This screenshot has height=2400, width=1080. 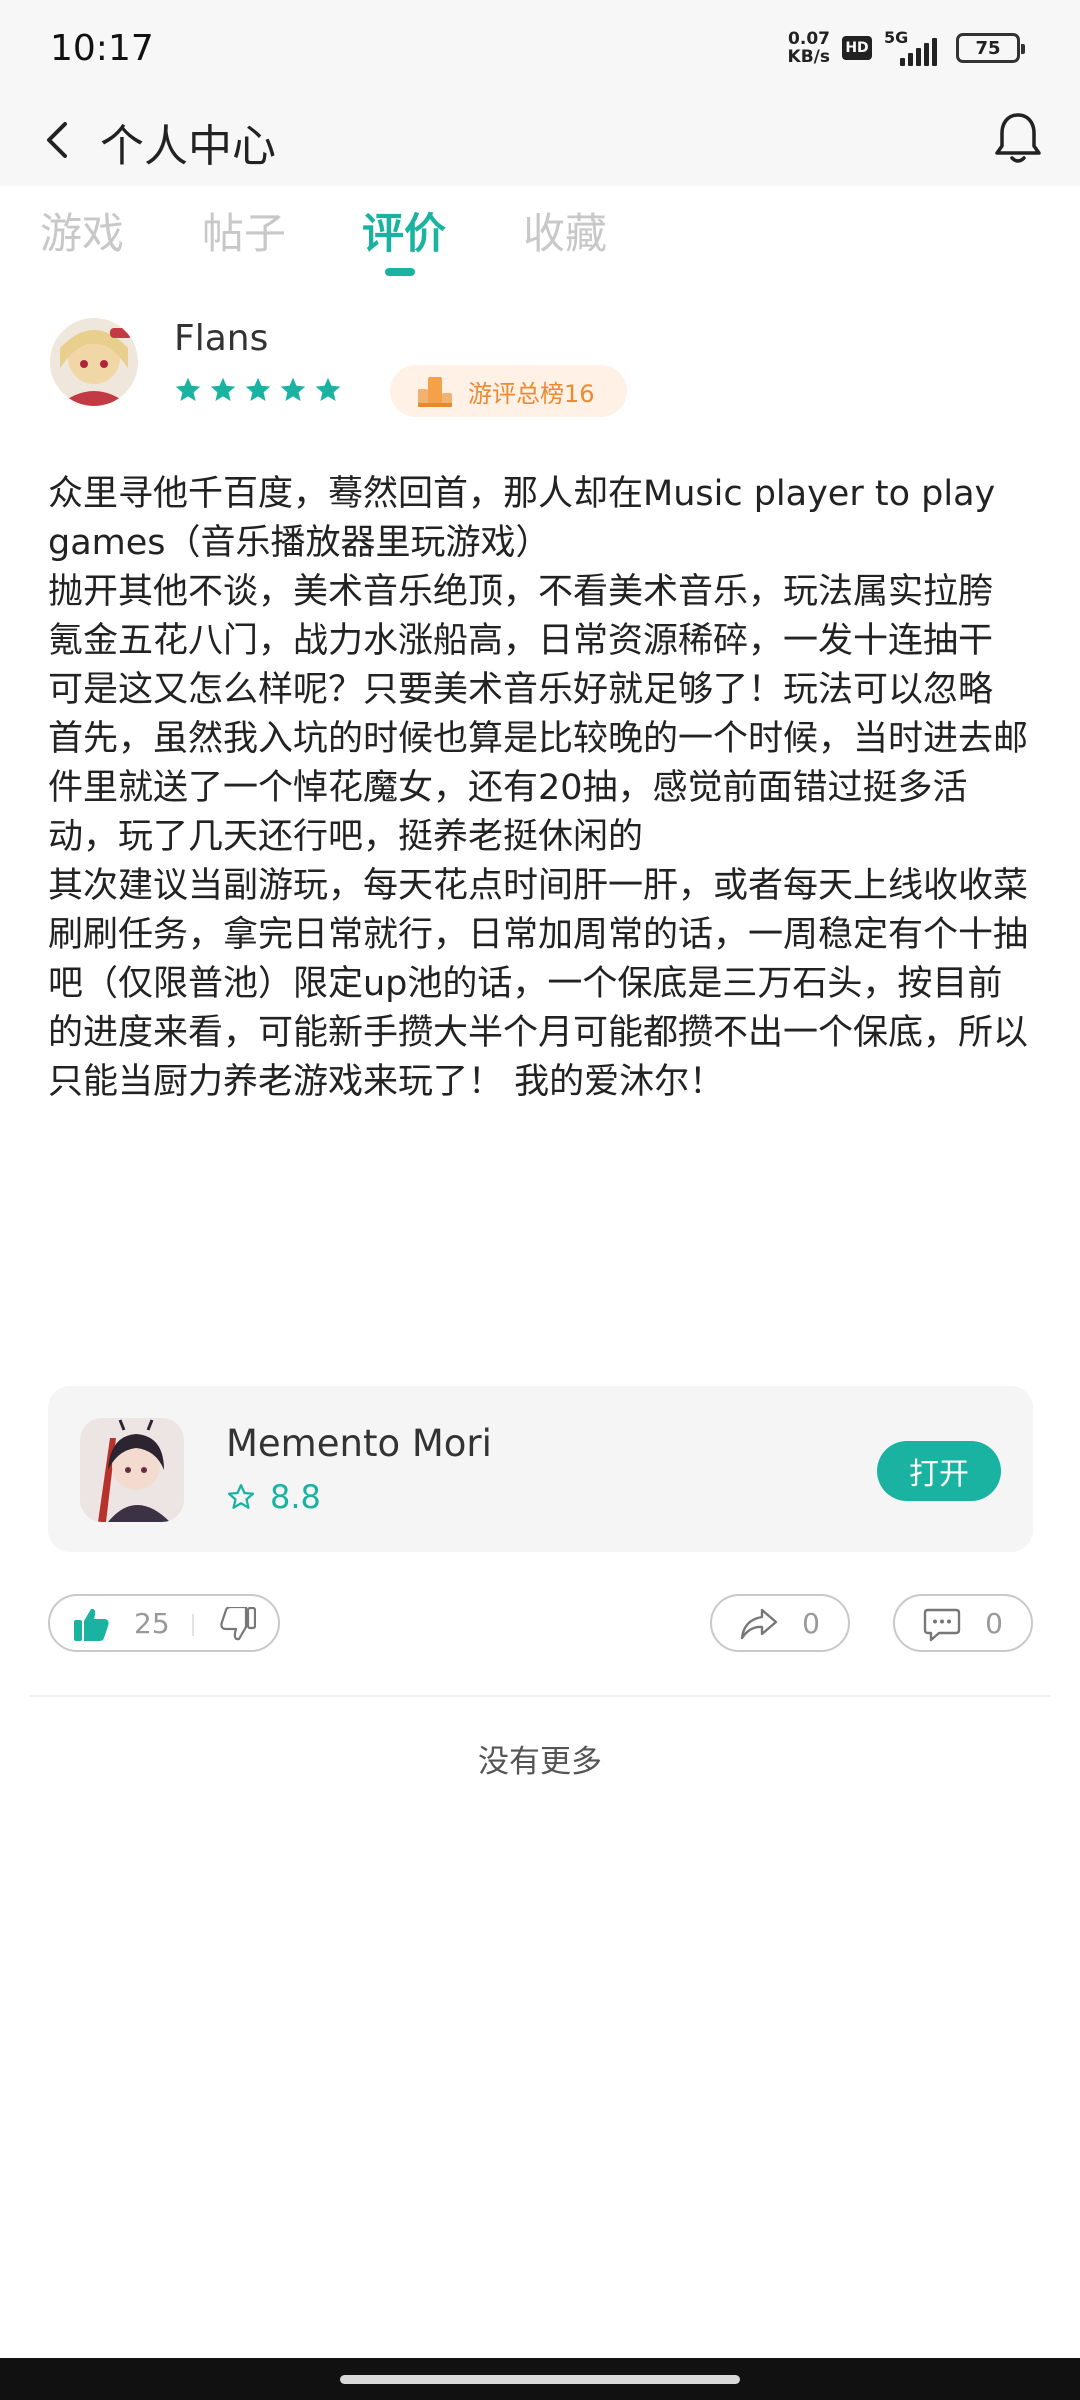 I want to click on back-button, so click(x=58, y=140).